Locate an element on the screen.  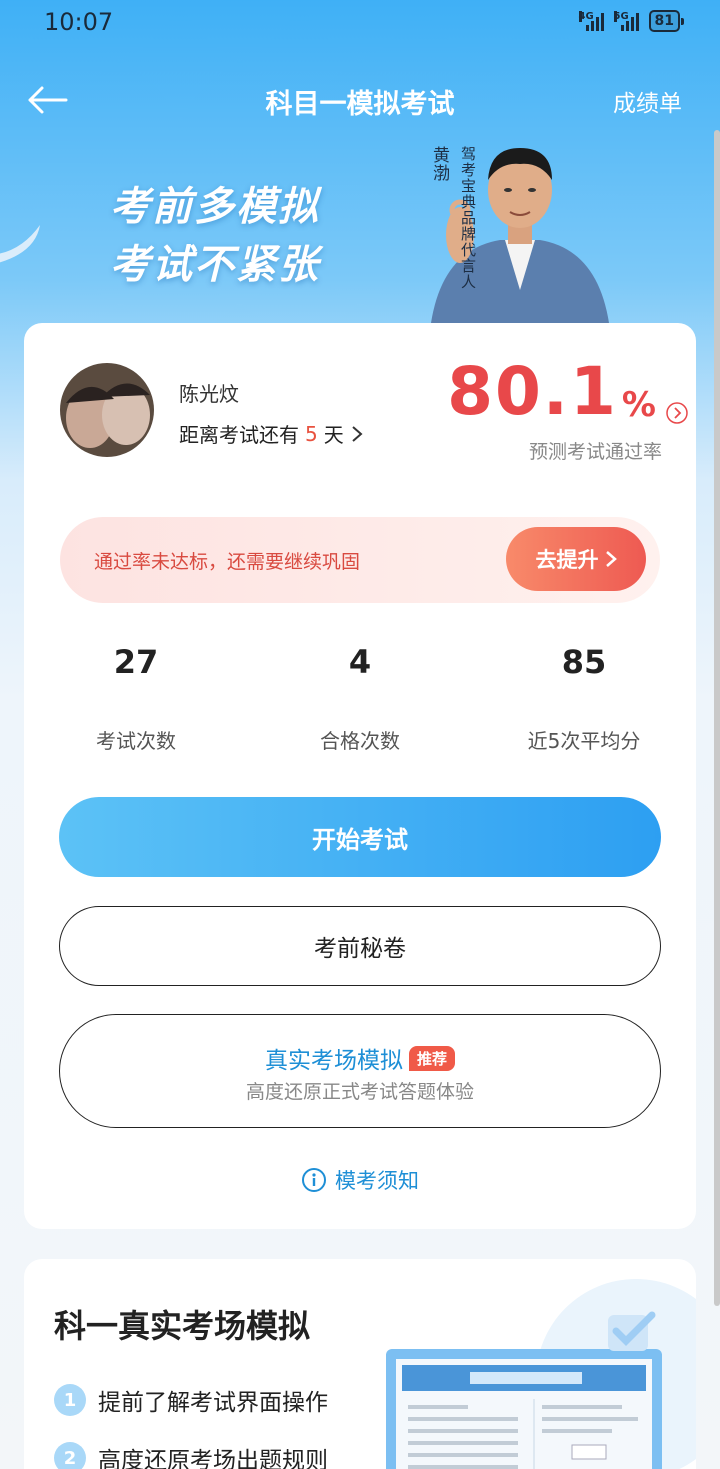
secret-paper-button: 考前秘卷 is located at coordinates (360, 946).